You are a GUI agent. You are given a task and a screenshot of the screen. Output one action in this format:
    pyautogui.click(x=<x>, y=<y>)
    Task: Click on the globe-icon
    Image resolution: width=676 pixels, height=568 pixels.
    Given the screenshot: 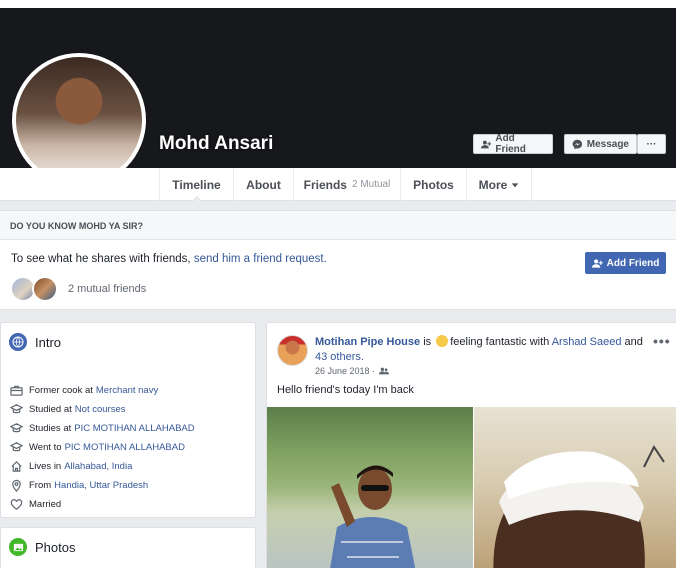 What is the action you would take?
    pyautogui.click(x=18, y=342)
    